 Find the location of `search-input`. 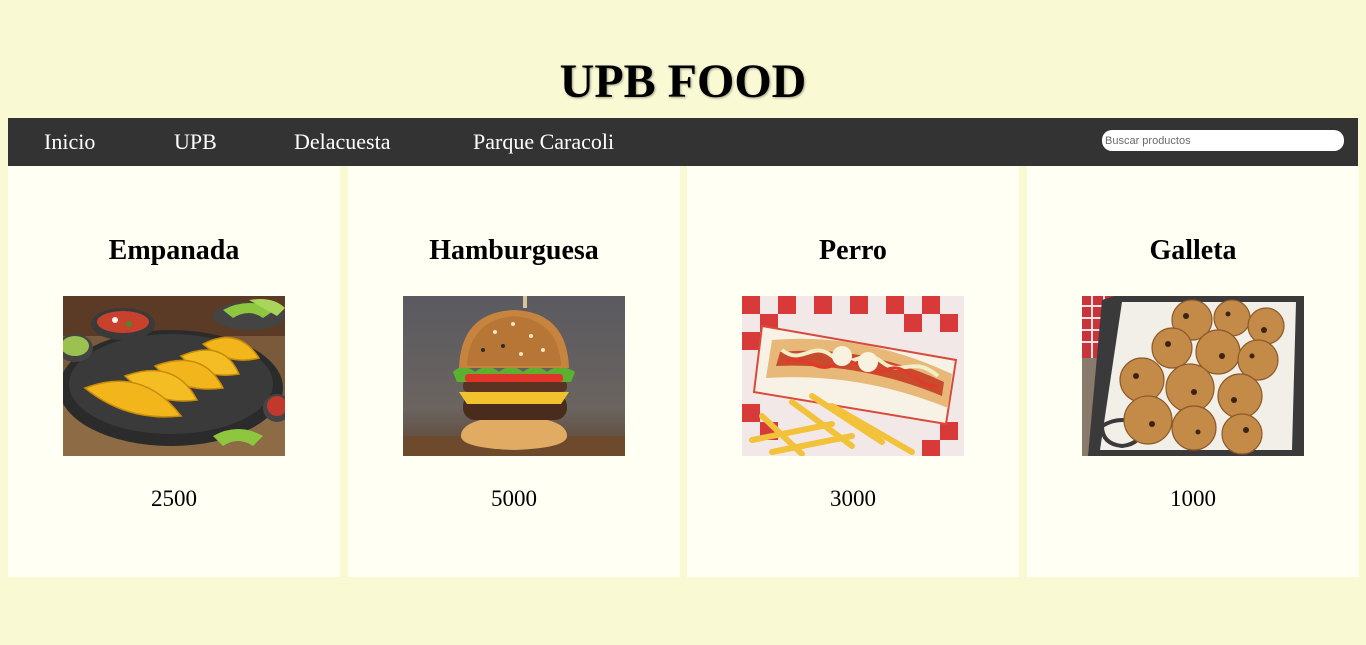

search-input is located at coordinates (1223, 140).